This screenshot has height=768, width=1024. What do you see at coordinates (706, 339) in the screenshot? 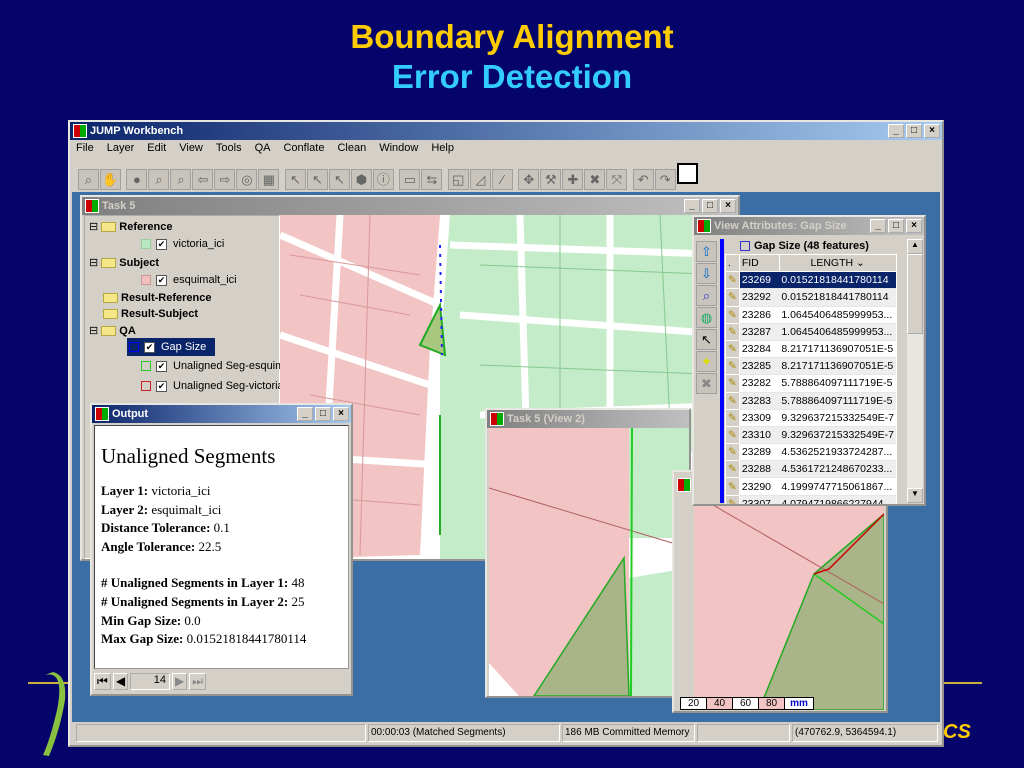
I see `pointer-icon: ↖` at bounding box center [706, 339].